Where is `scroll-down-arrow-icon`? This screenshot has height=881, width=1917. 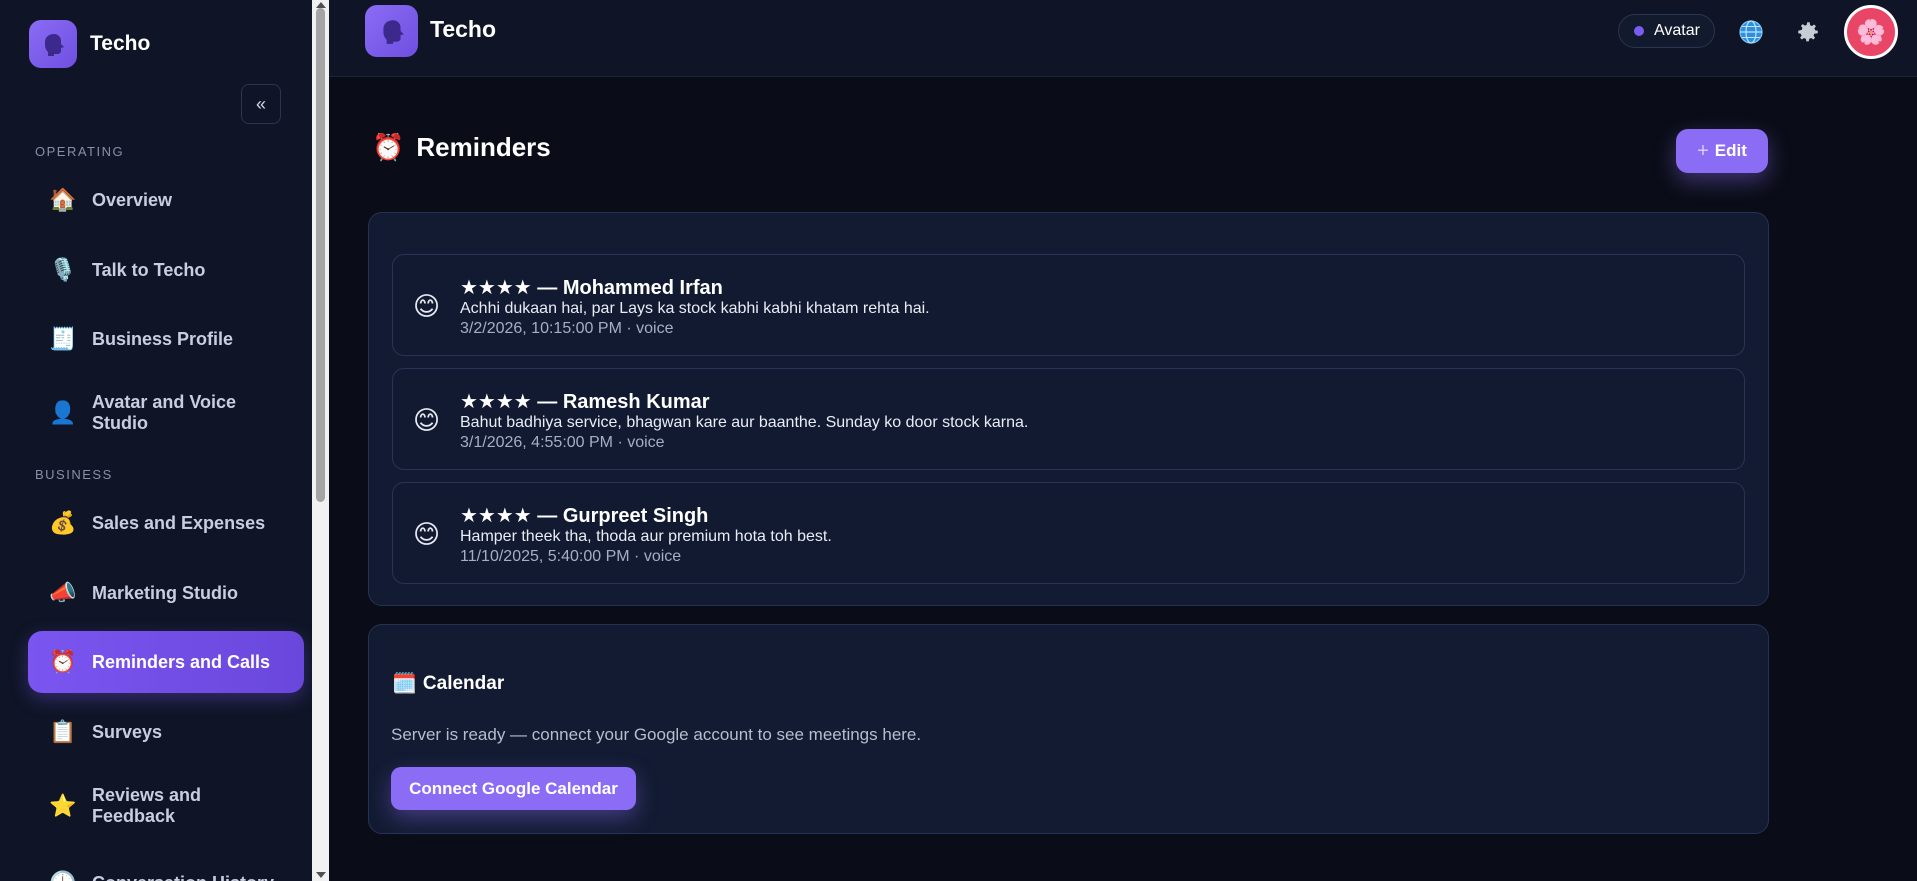 scroll-down-arrow-icon is located at coordinates (321, 875).